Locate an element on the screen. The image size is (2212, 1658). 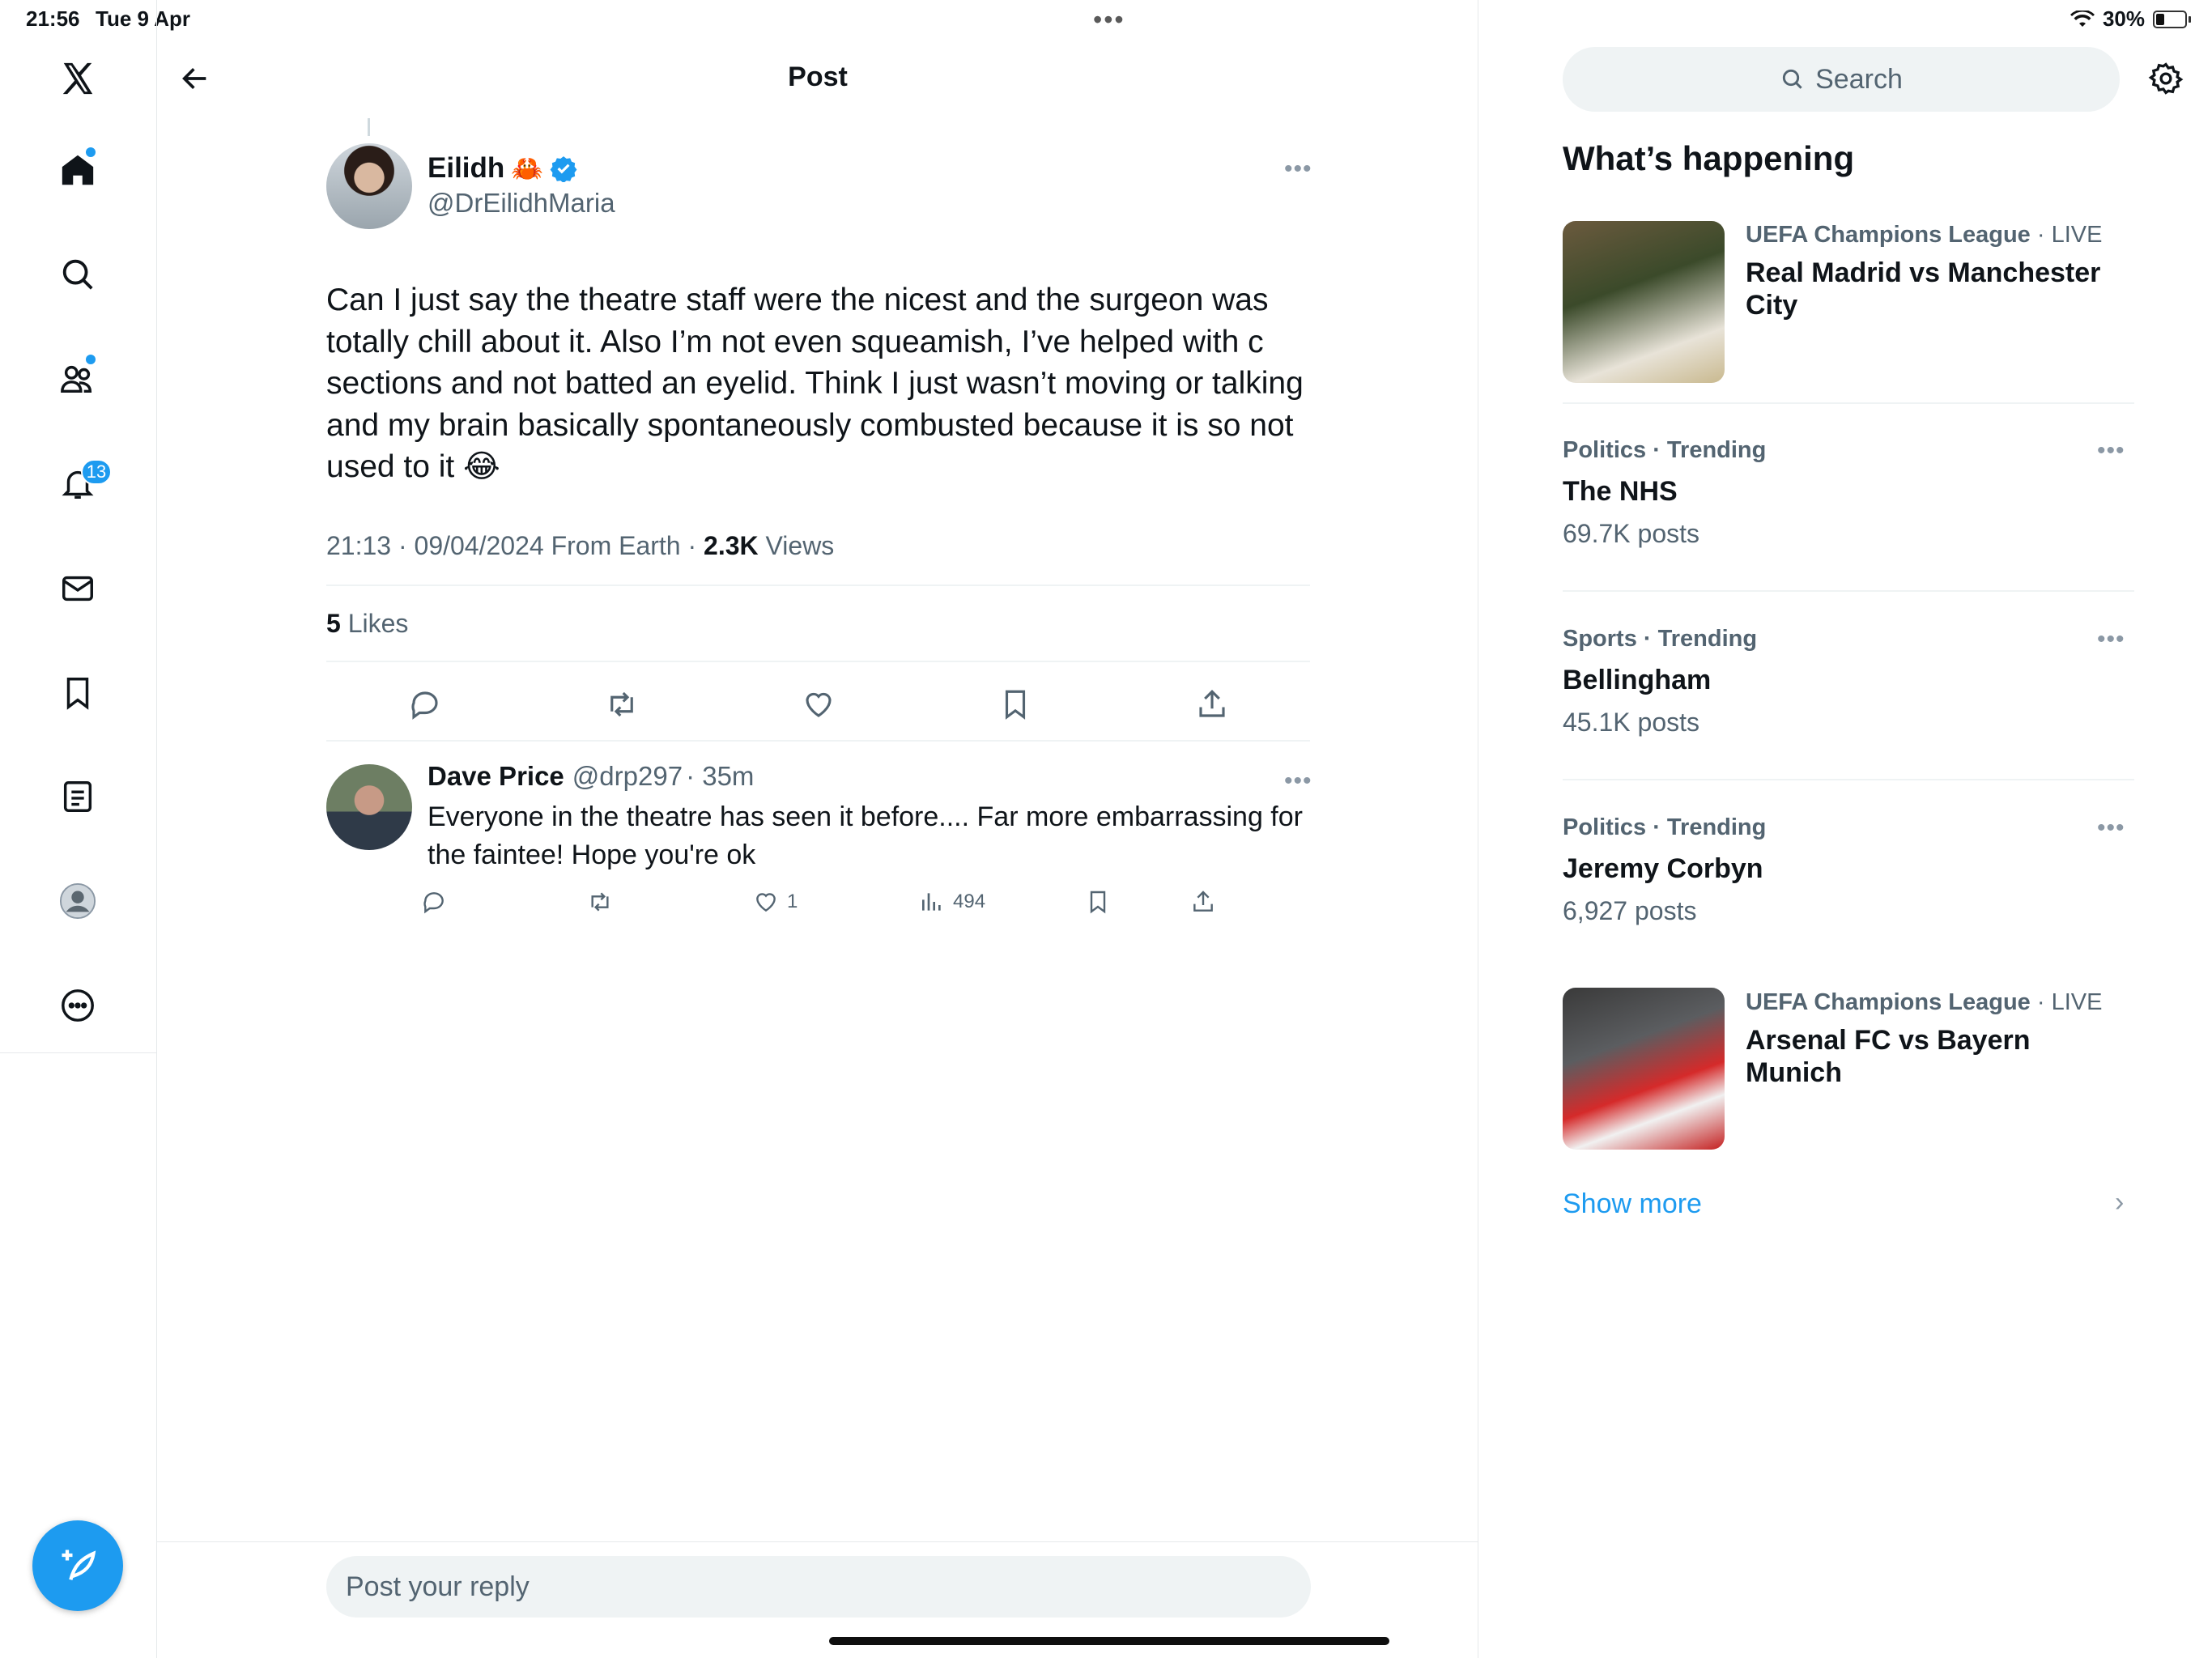
notifications-bell-icon: 13 is located at coordinates (81, 483).